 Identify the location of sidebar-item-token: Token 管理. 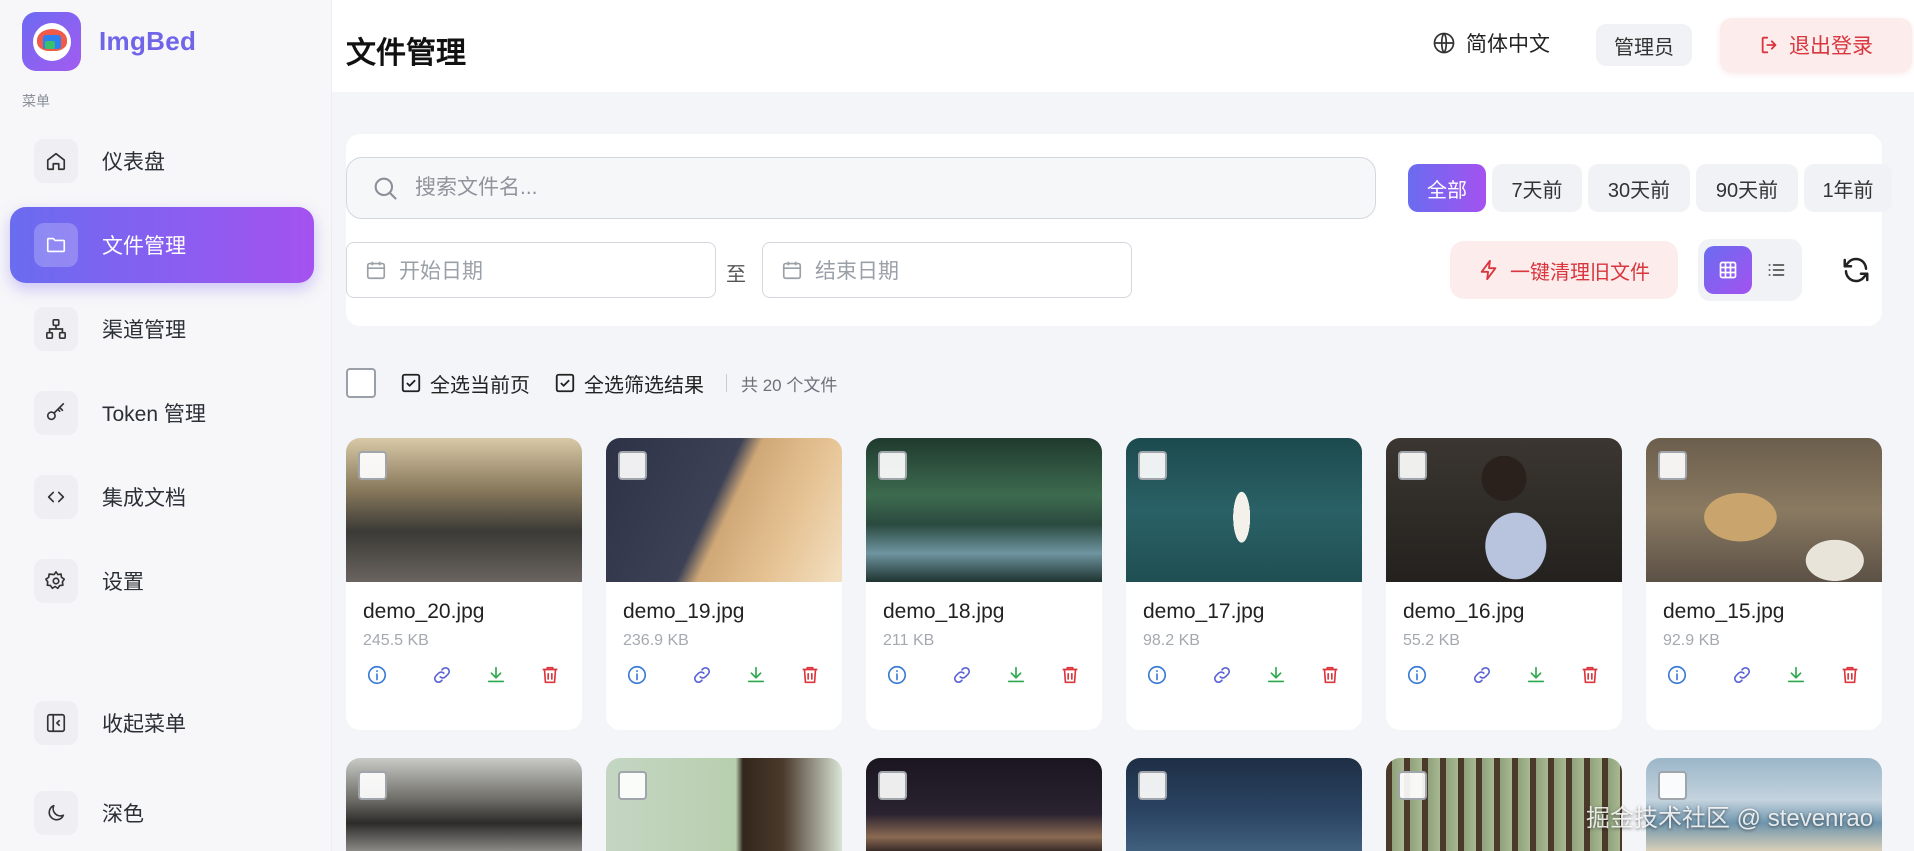
(162, 413).